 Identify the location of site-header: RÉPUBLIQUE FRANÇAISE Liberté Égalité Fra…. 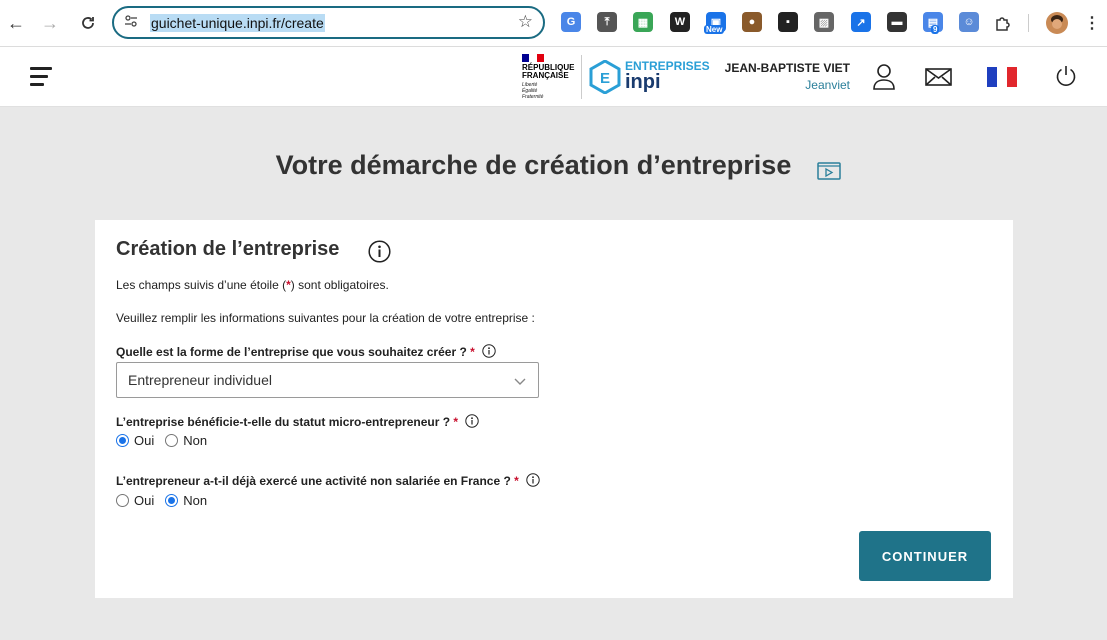
(553, 77).